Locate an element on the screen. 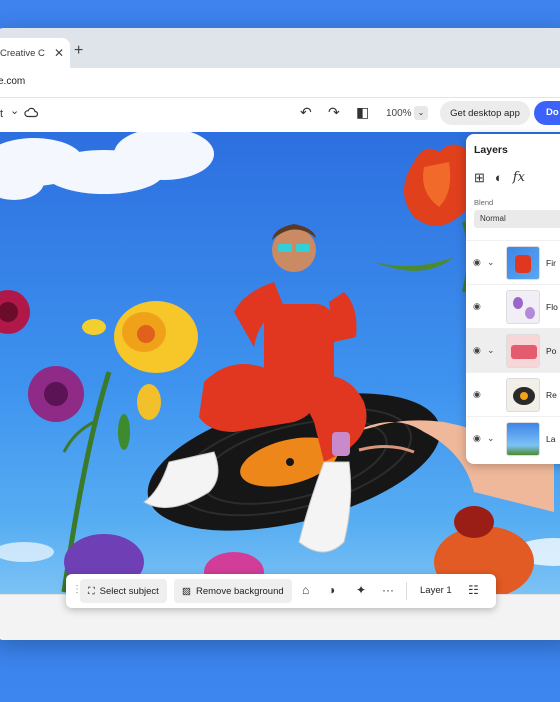  close-icon: ✕ is located at coordinates (59, 53).